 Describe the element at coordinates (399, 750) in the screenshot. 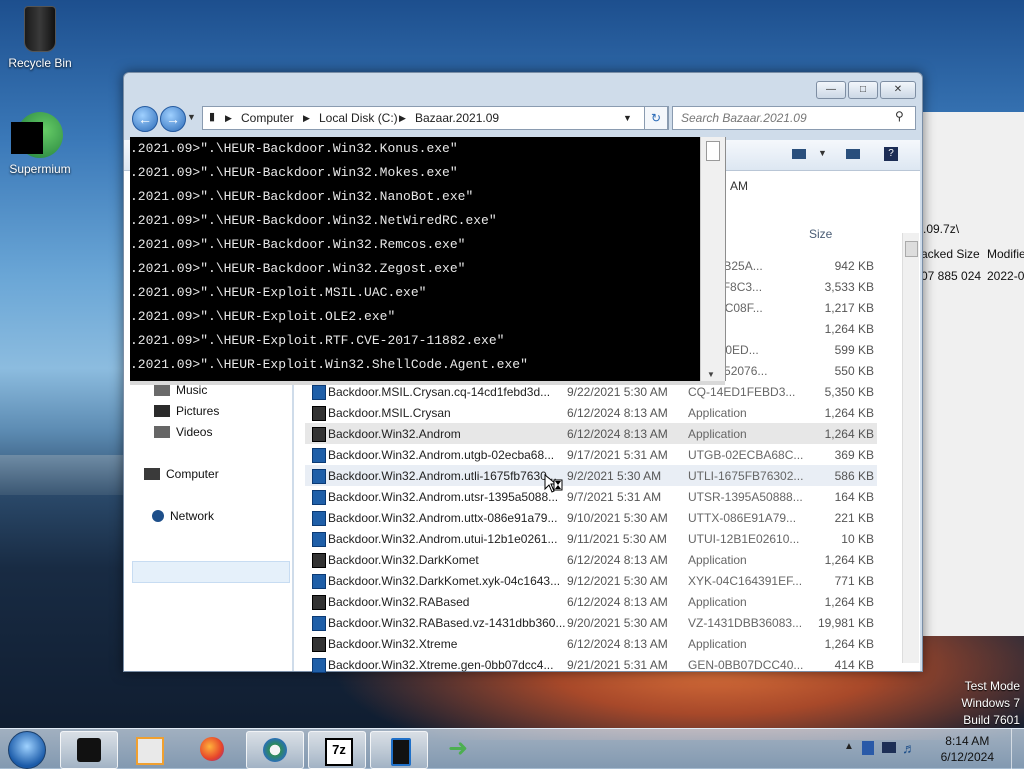

I see `taskbar-app-console` at that location.